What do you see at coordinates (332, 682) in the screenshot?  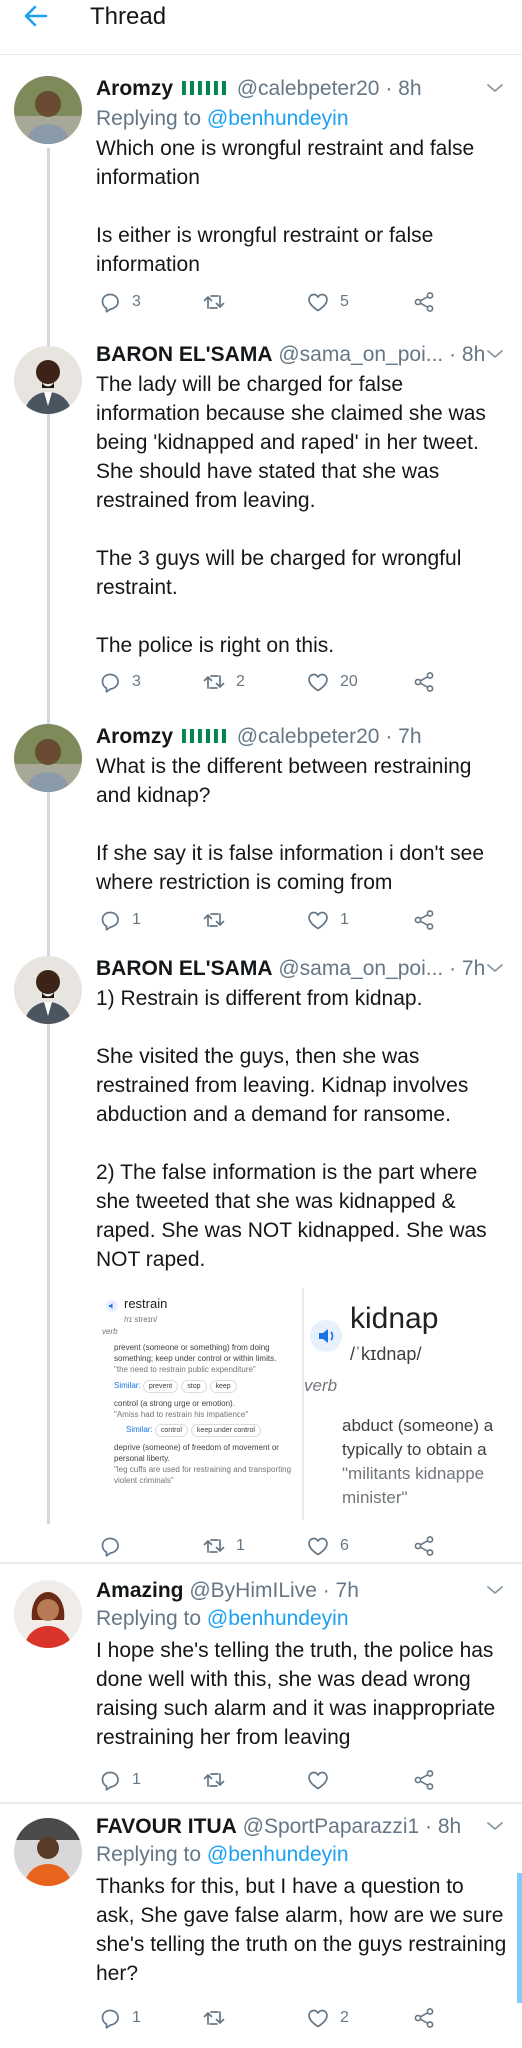 I see `like-button: 20` at bounding box center [332, 682].